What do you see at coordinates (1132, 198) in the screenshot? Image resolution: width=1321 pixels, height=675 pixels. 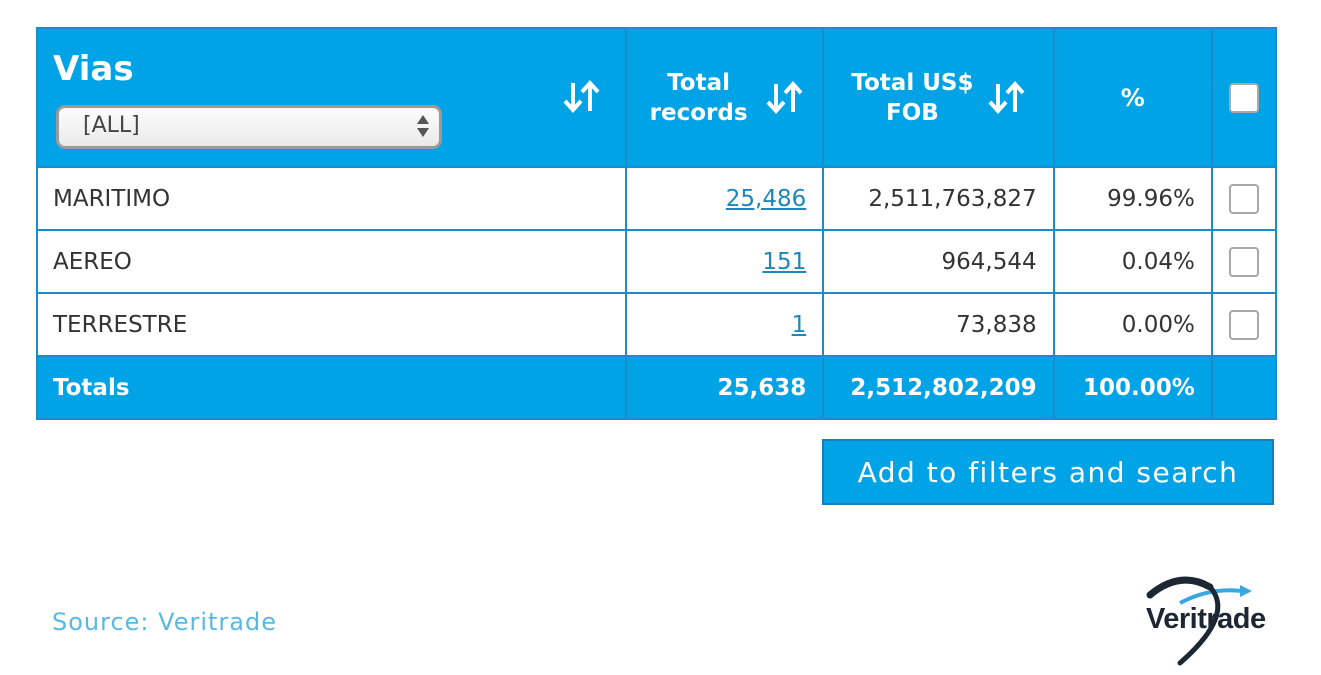 I see `row-percent: 99.96%` at bounding box center [1132, 198].